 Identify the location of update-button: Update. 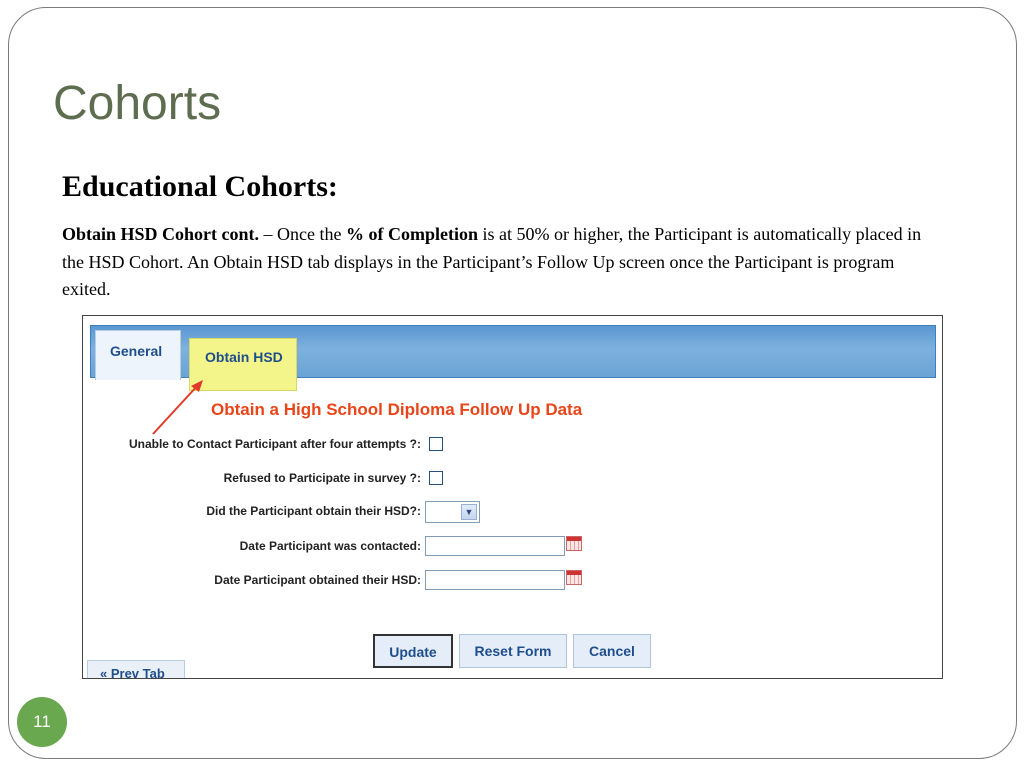
(413, 651).